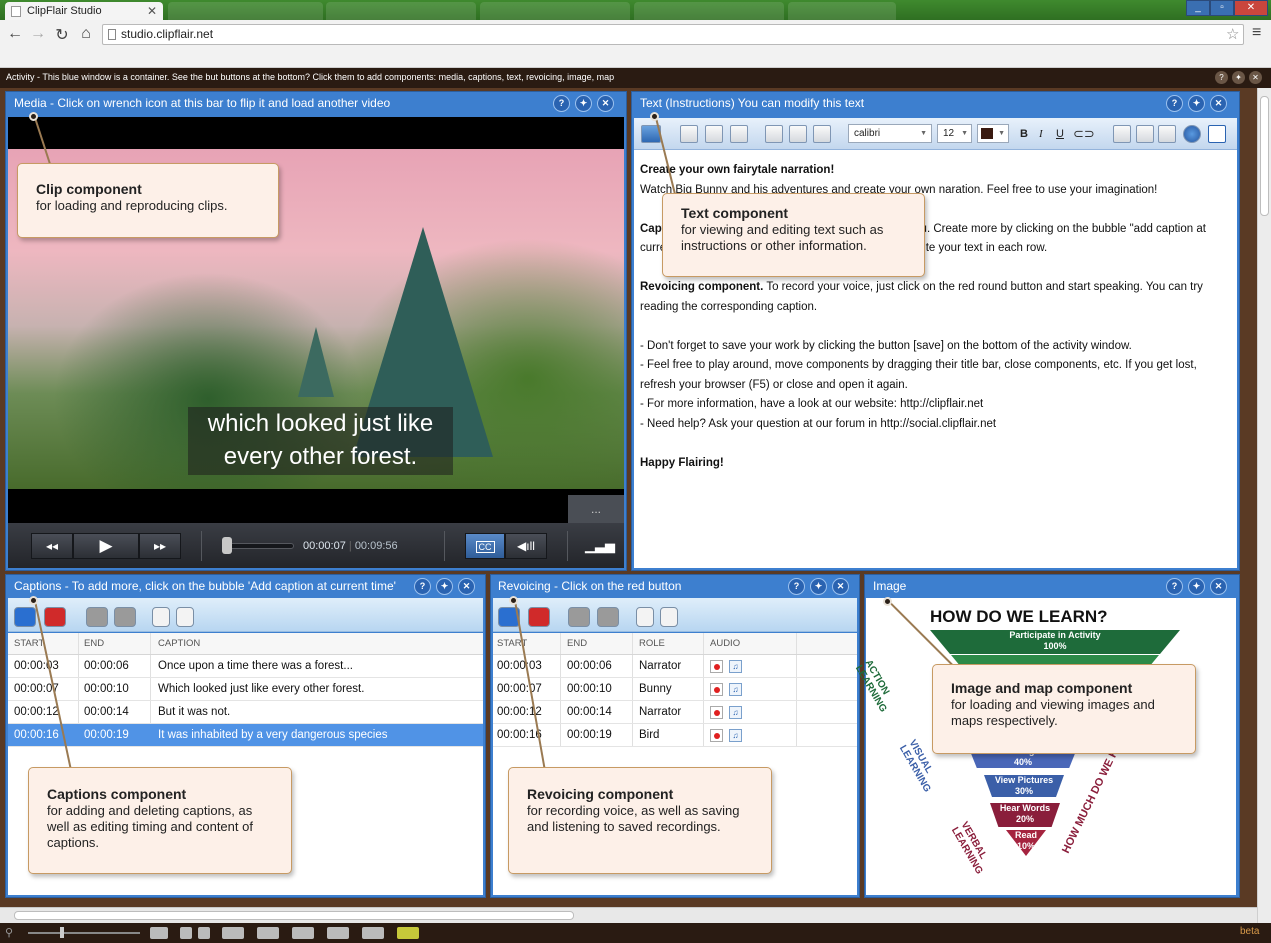  Describe the element at coordinates (1217, 134) in the screenshot. I see `eraser-icon` at that location.